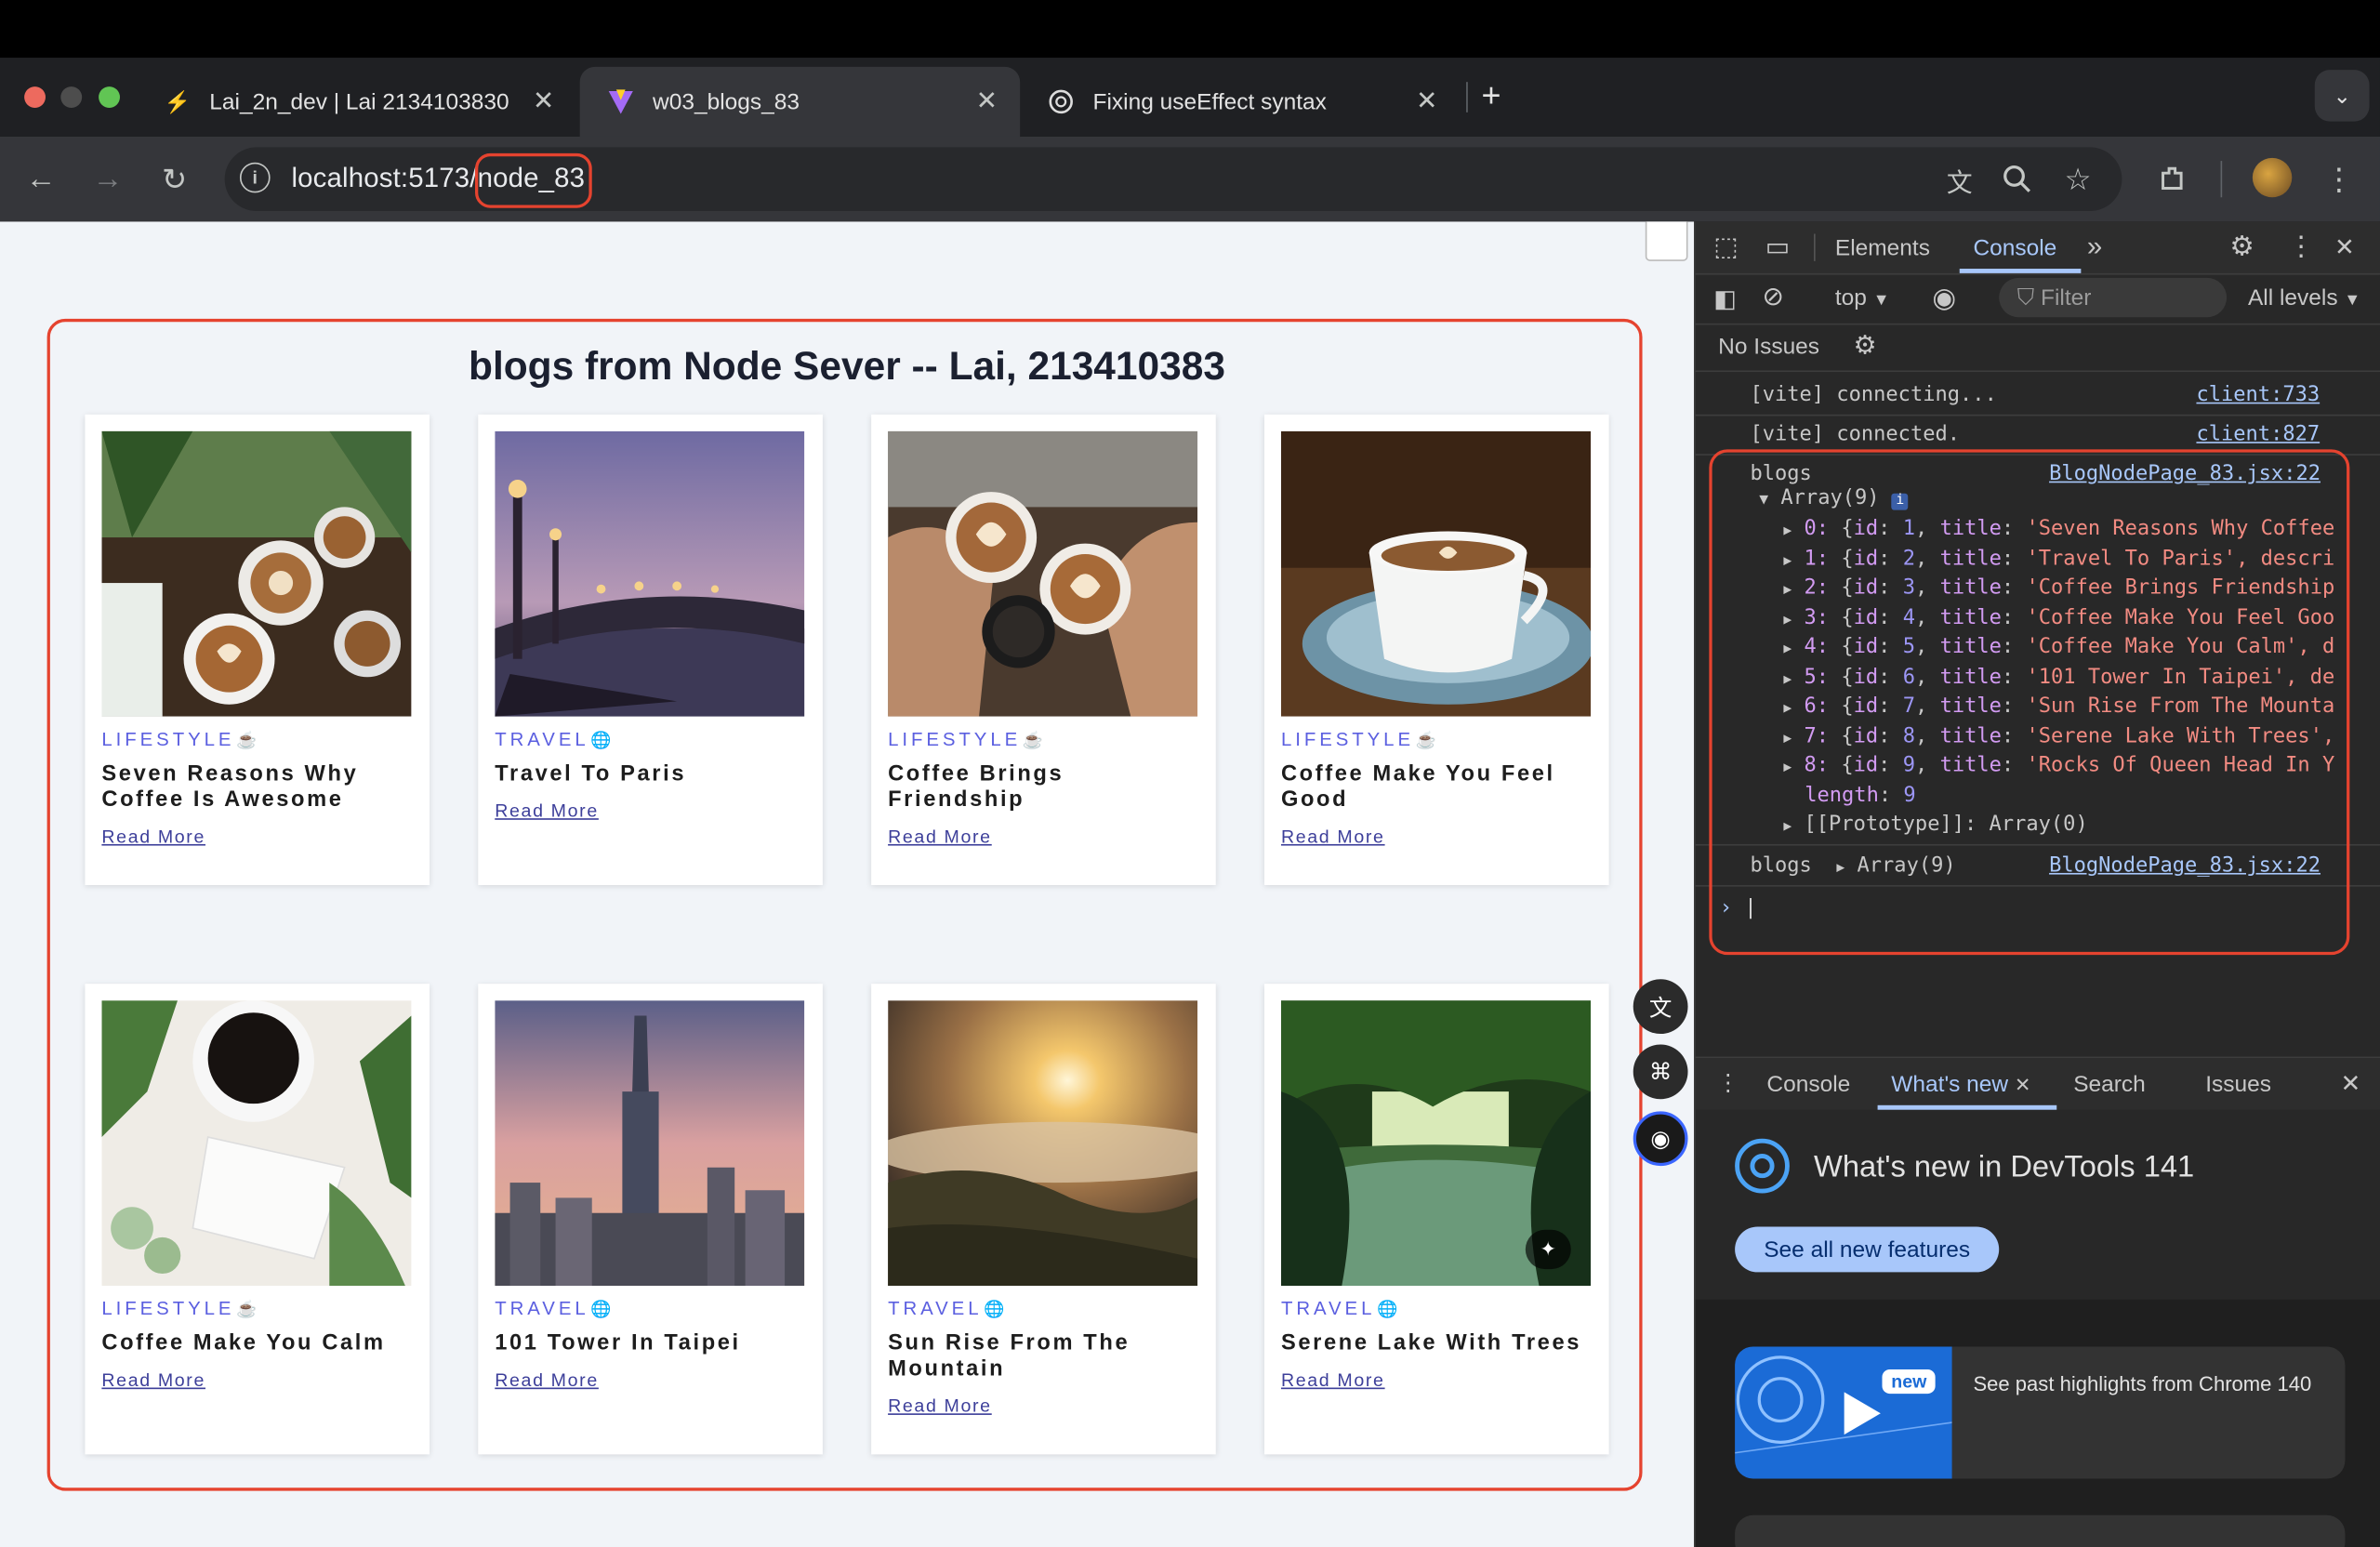 The image size is (2380, 1547). What do you see at coordinates (533, 180) in the screenshot?
I see `url-highlight` at bounding box center [533, 180].